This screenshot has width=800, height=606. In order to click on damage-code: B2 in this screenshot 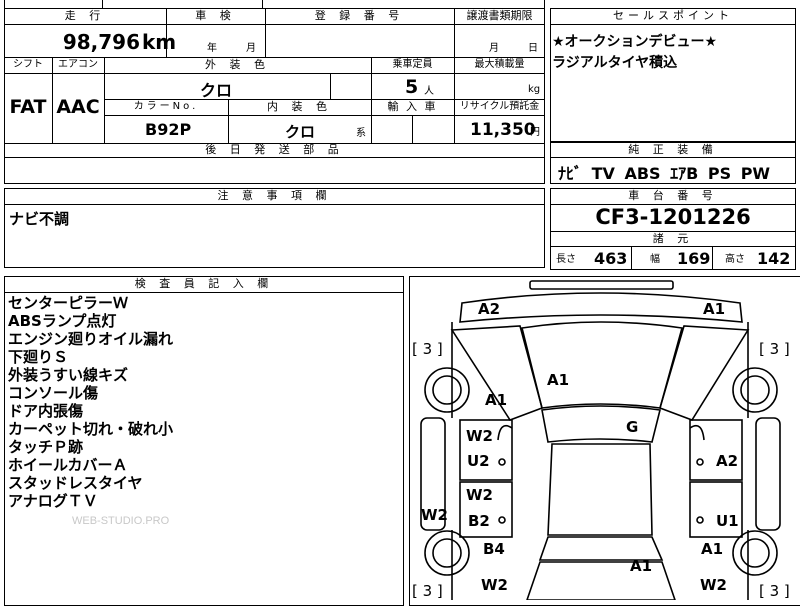, I will do `click(479, 521)`.